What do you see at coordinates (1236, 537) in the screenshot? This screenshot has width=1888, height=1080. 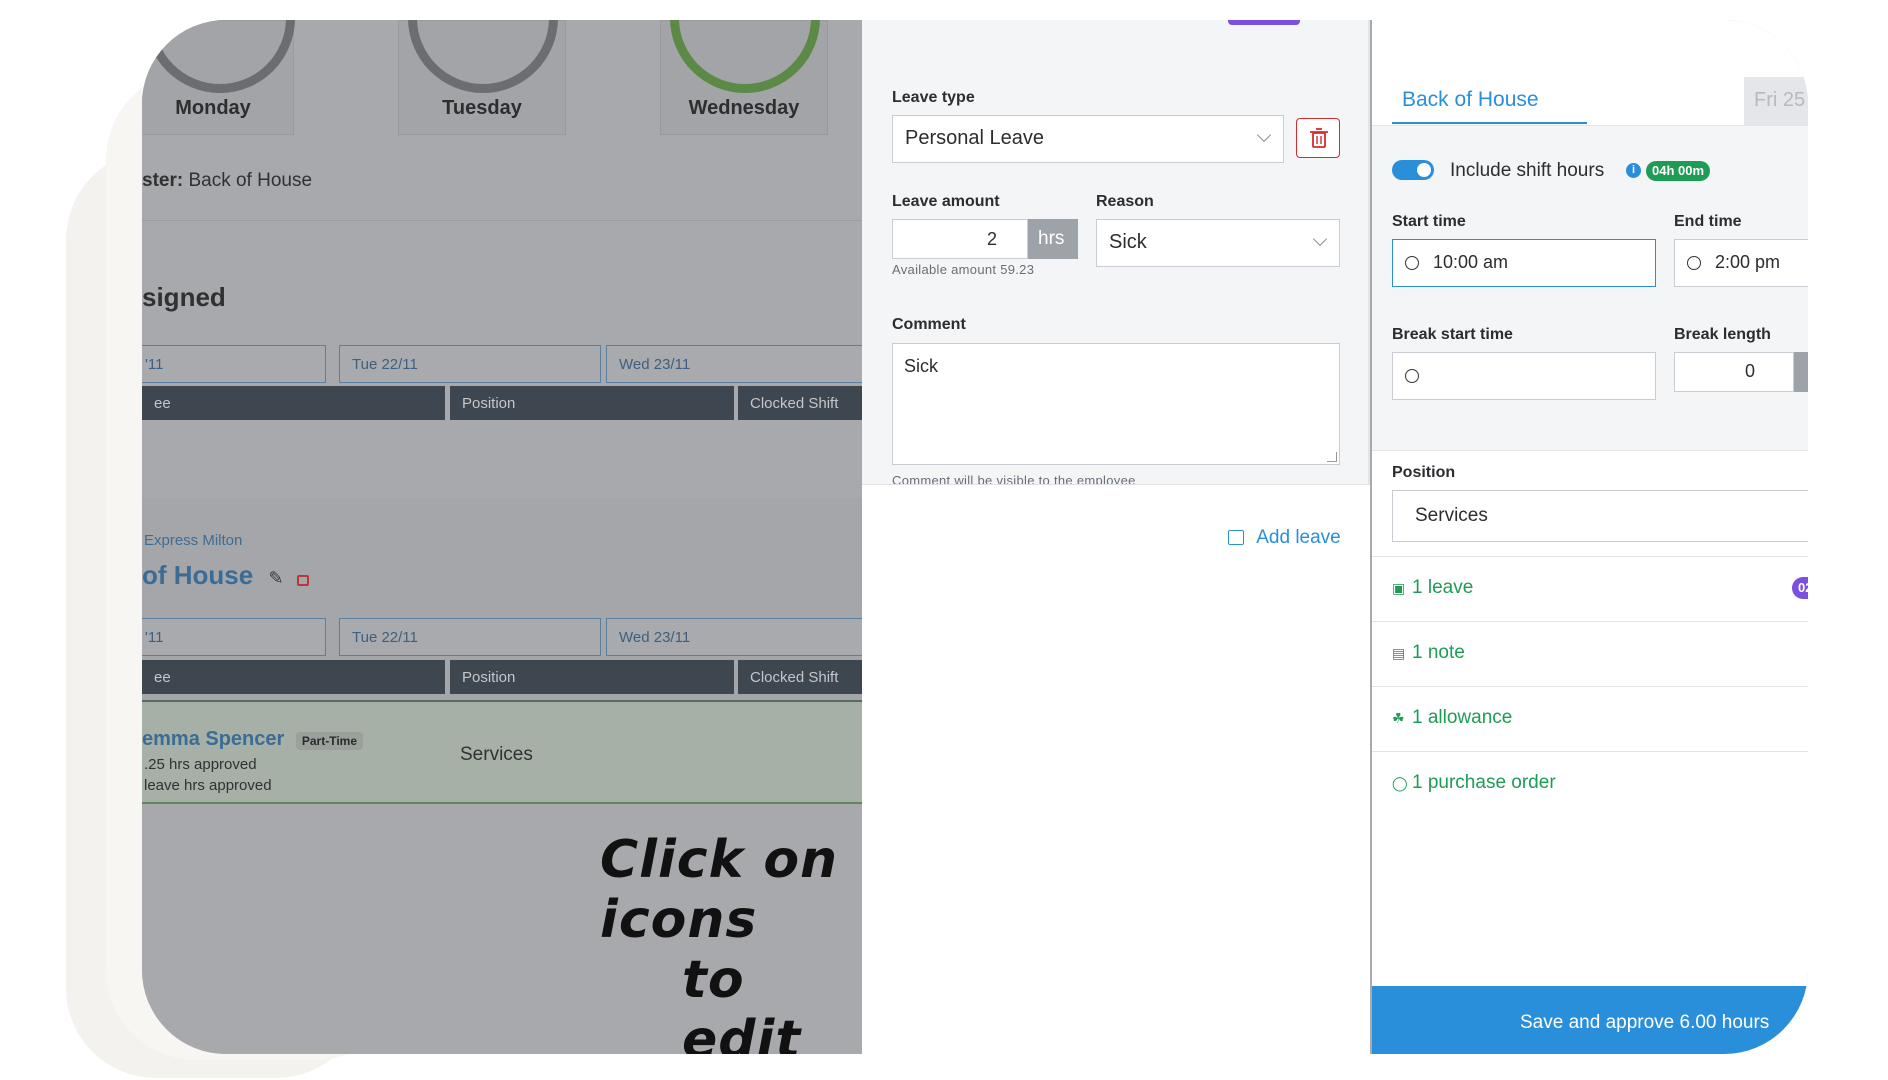 I see `calendar-add-icon` at bounding box center [1236, 537].